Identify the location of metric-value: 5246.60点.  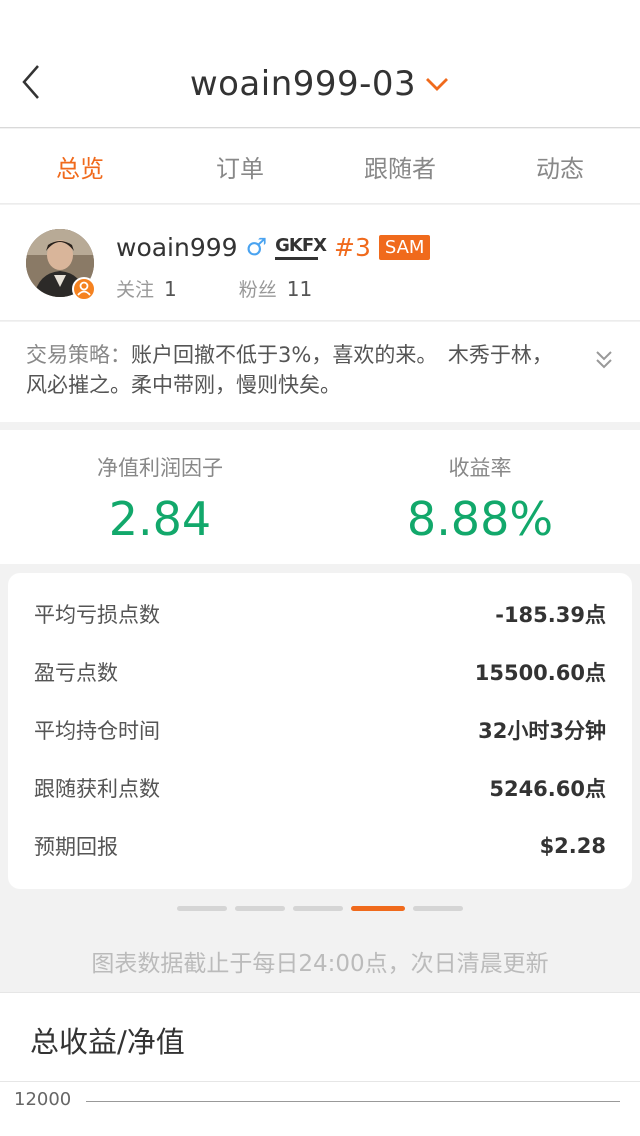
(547, 789).